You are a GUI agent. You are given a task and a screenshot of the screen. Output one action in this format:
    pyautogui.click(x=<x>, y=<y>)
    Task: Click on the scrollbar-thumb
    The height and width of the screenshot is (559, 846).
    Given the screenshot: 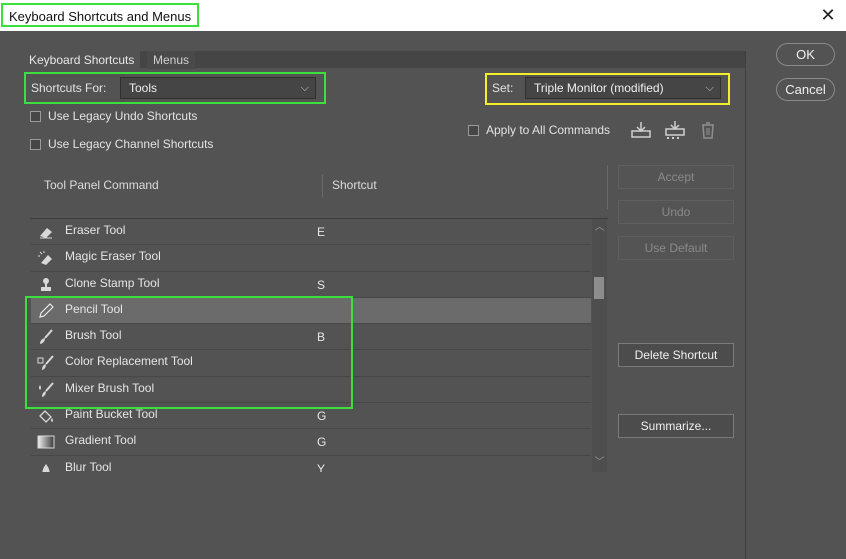 What is the action you would take?
    pyautogui.click(x=599, y=288)
    